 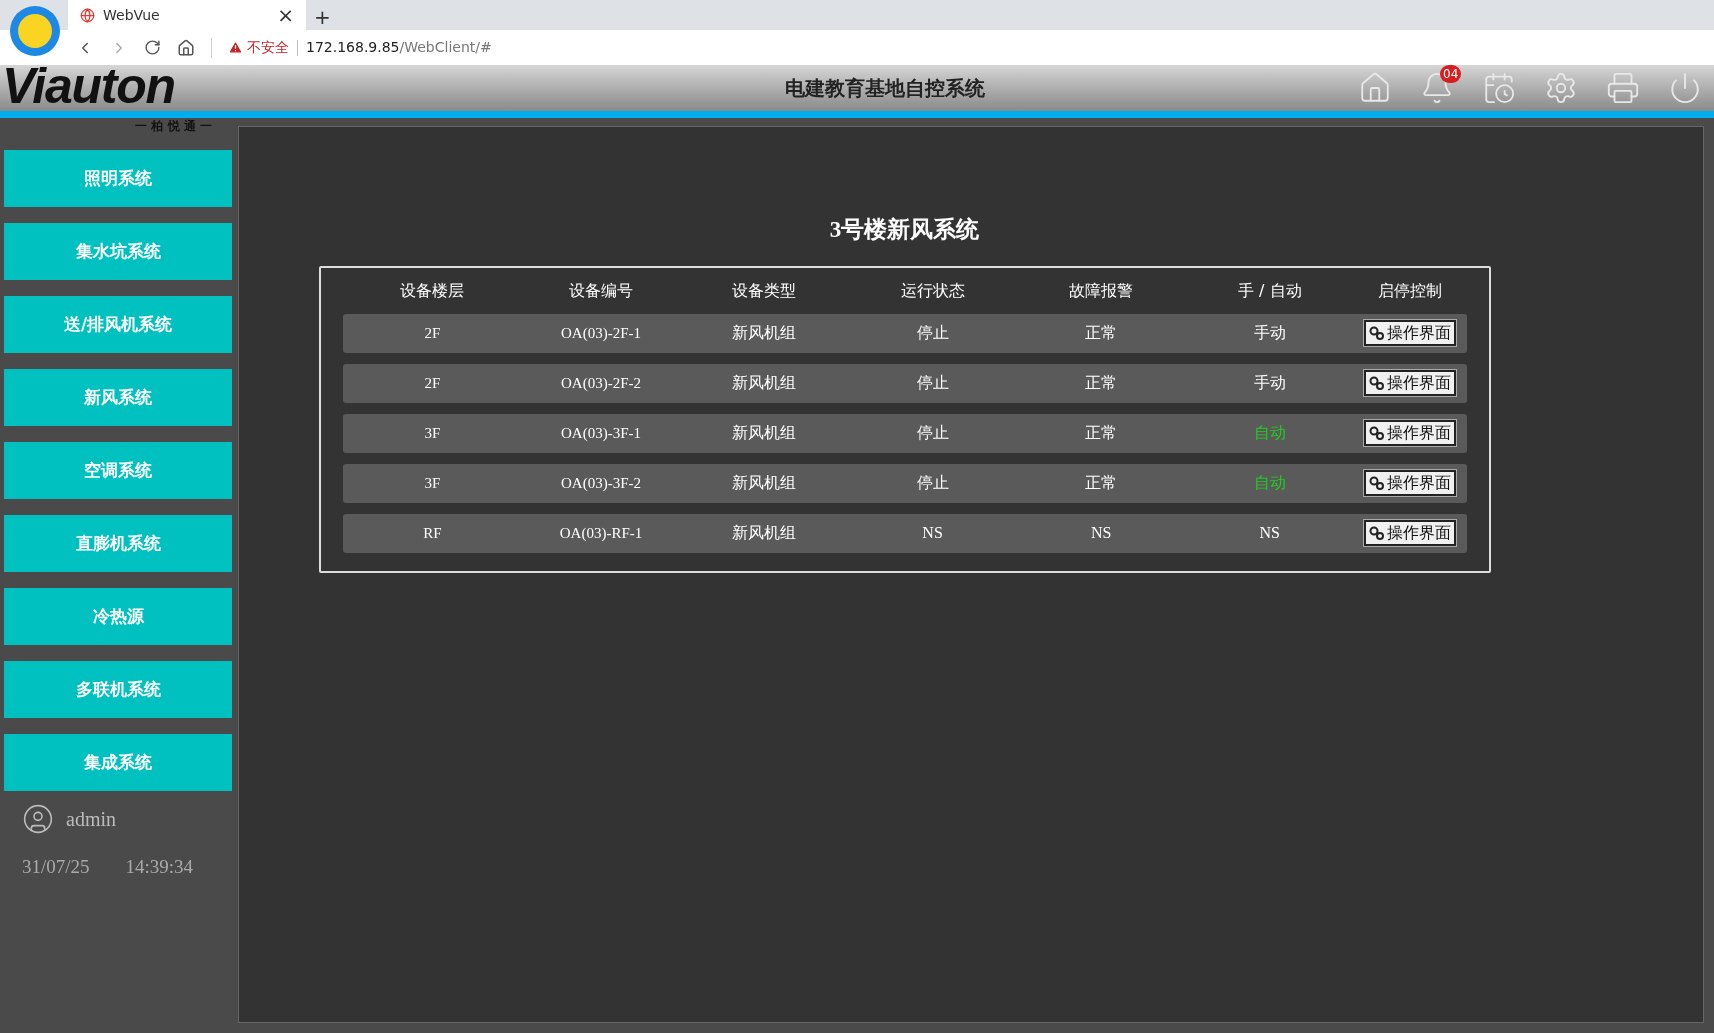 What do you see at coordinates (285, 15) in the screenshot?
I see `close-tab-button: ×` at bounding box center [285, 15].